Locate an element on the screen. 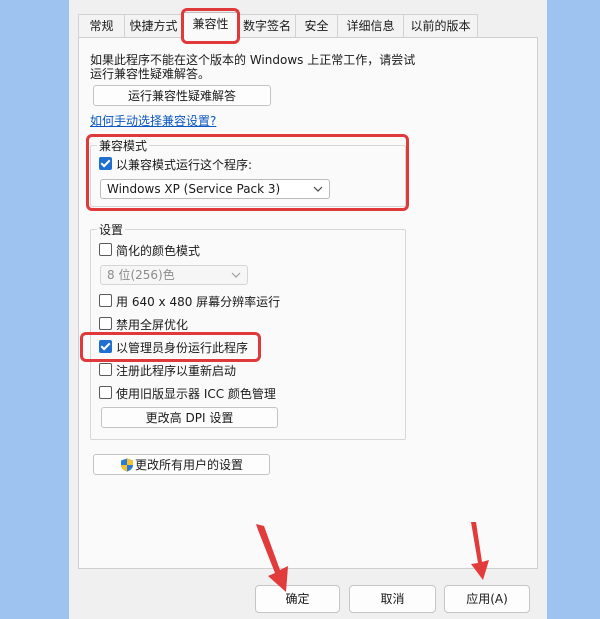 The image size is (600, 619). register-restart-checkbox is located at coordinates (105, 369).